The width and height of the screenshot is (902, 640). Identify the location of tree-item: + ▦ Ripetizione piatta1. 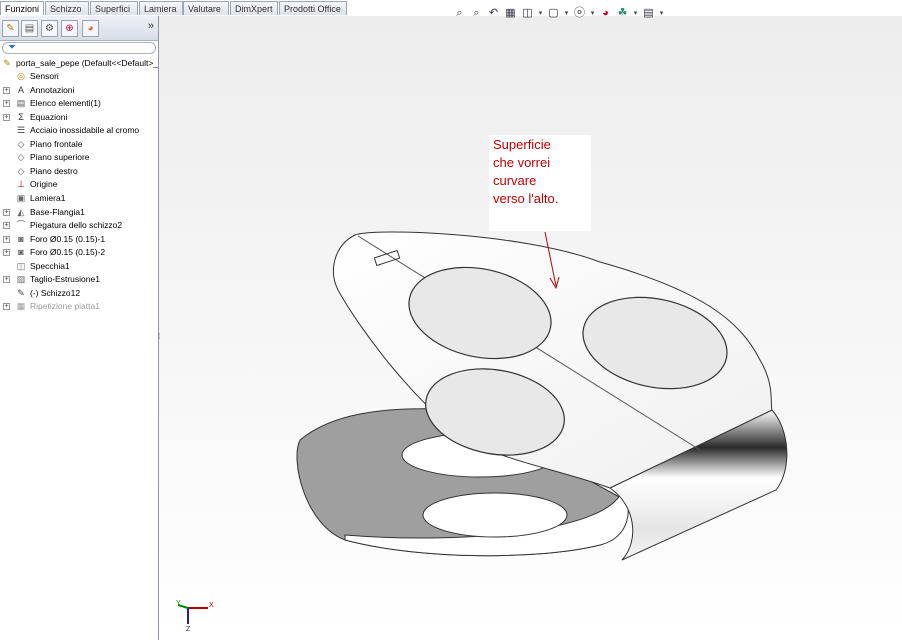
(79, 306).